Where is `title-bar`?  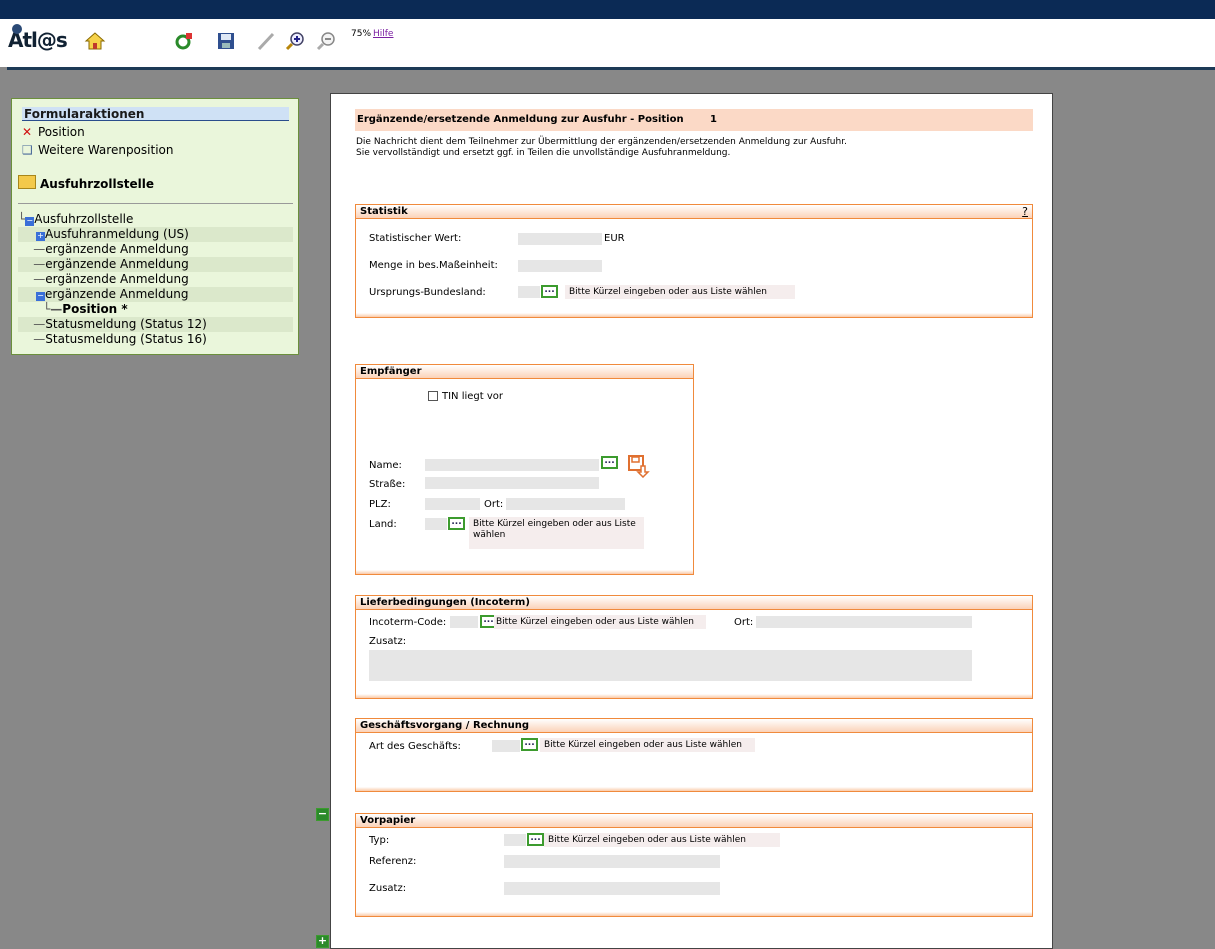 title-bar is located at coordinates (607, 9).